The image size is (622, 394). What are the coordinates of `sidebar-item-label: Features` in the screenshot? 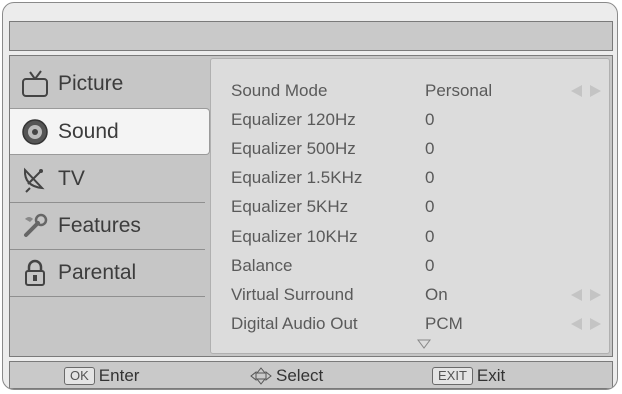 It's located at (99, 225).